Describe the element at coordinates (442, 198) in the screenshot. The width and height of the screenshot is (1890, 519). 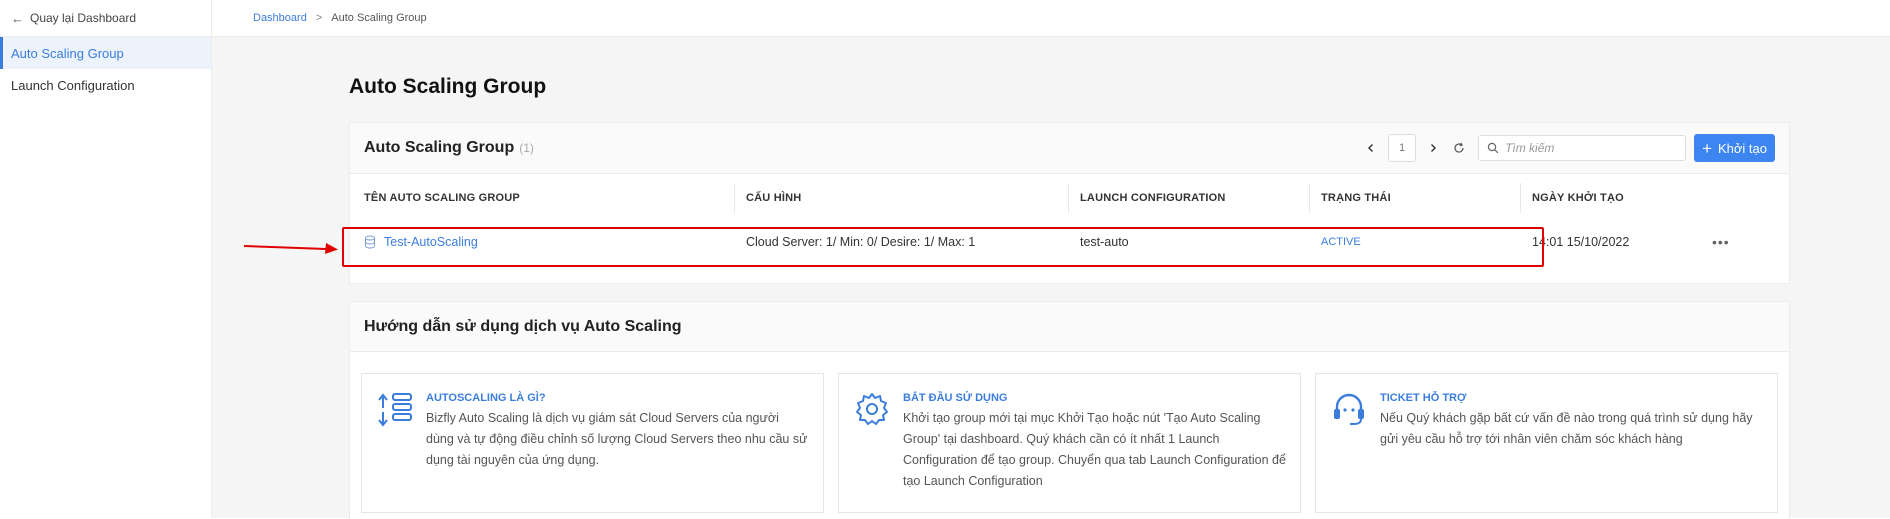
I see `column-header-name: TÊN AUTO SCALING GROUP` at that location.